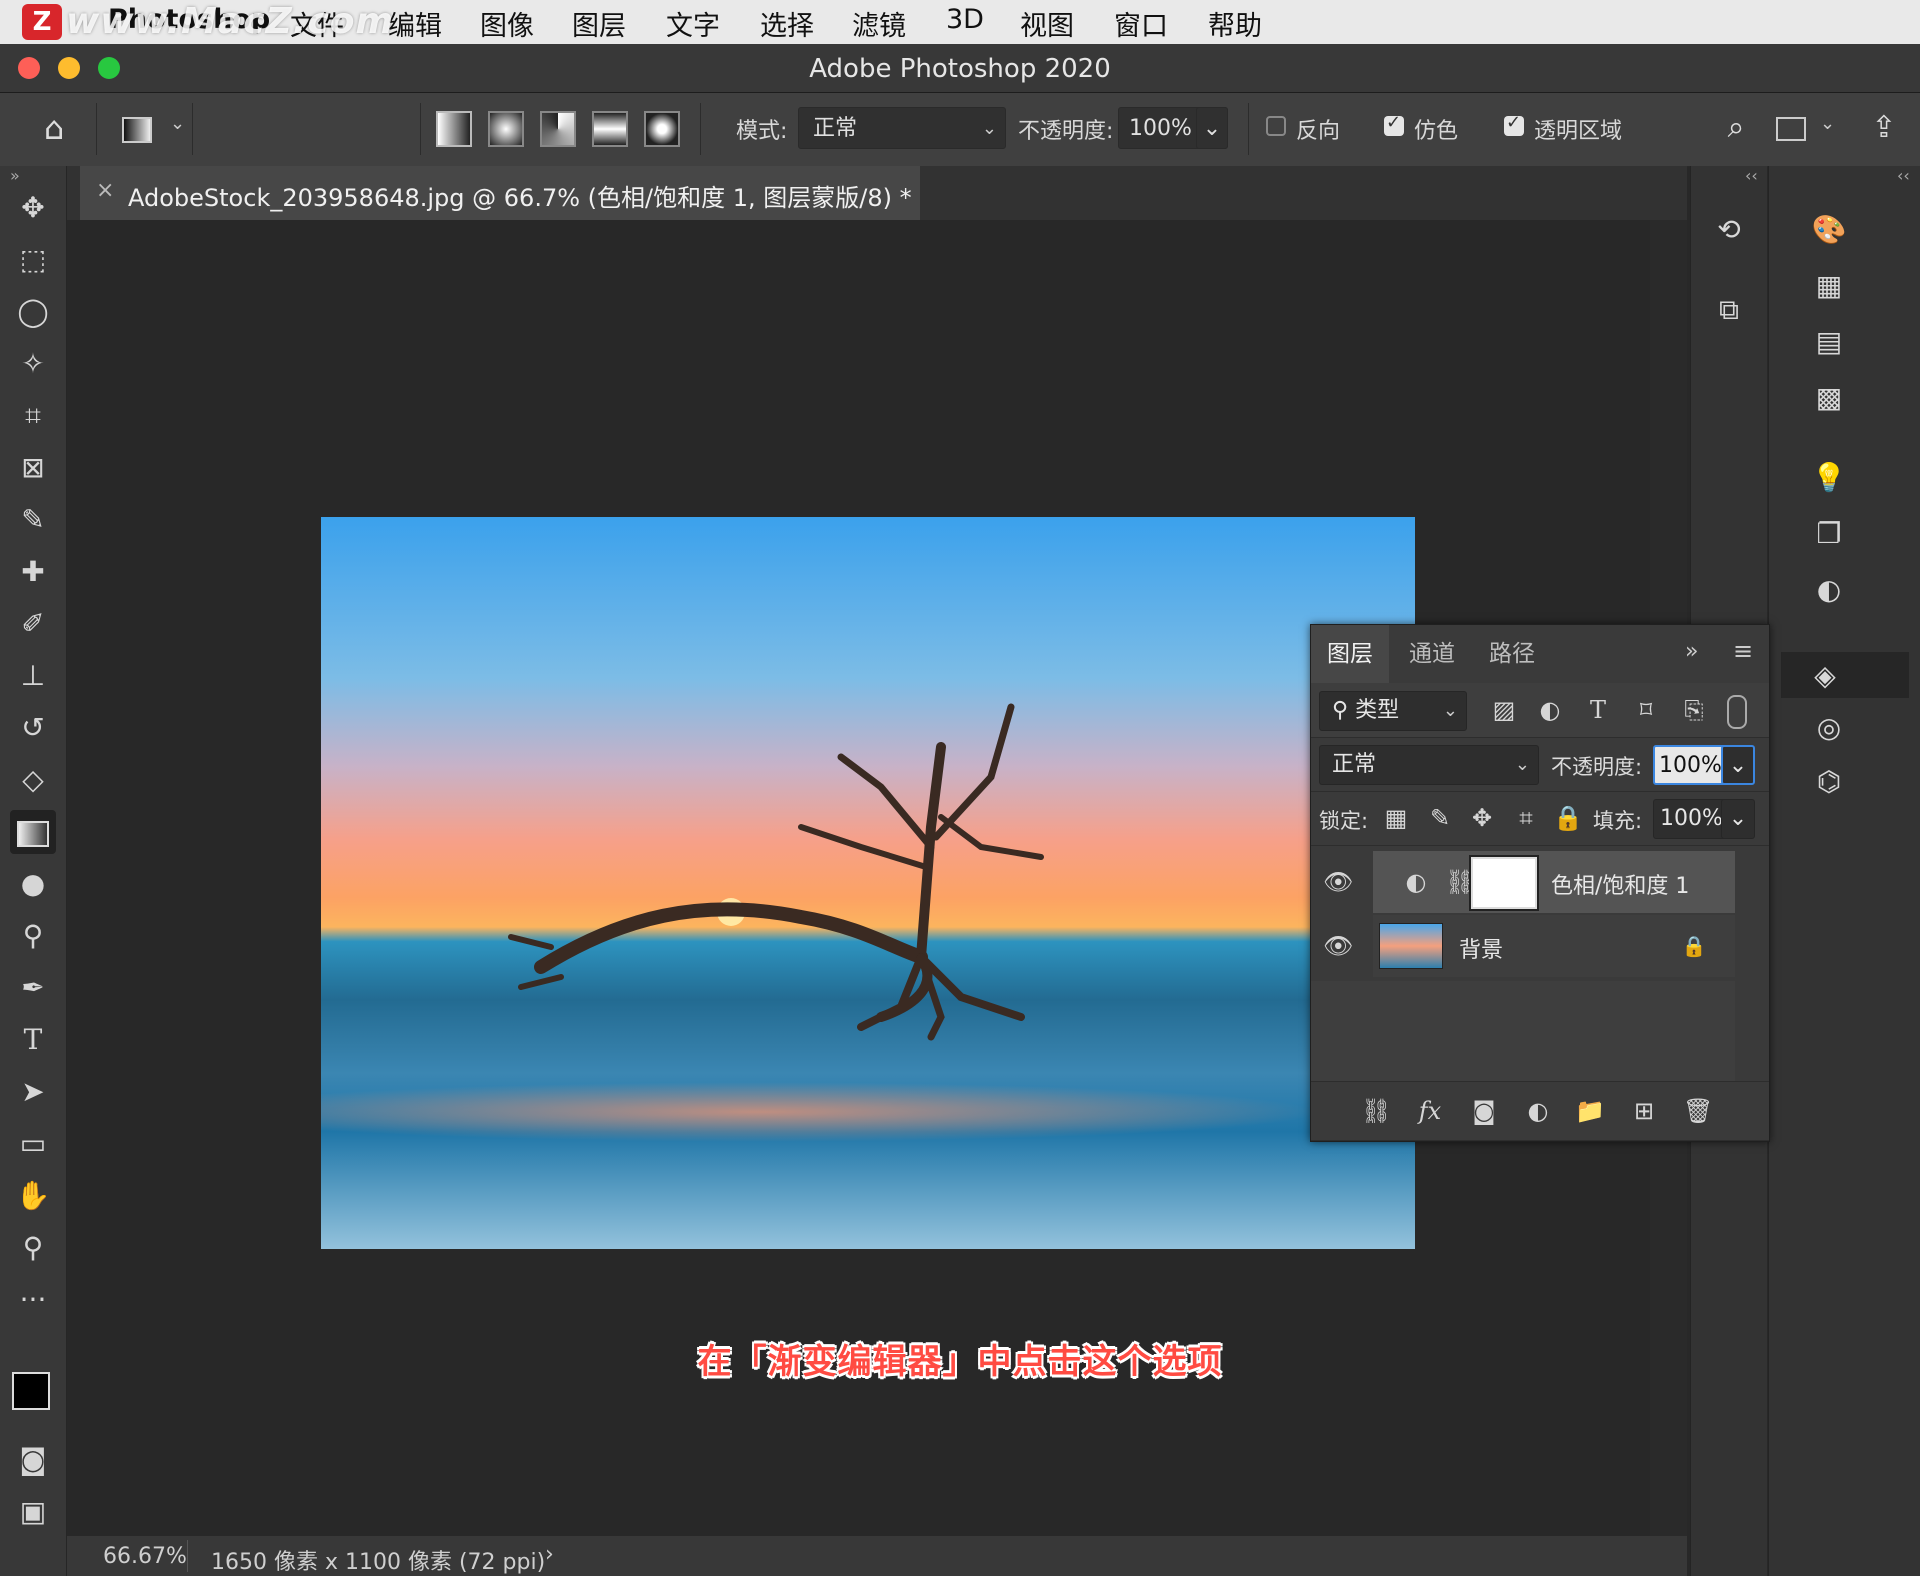 This screenshot has width=1920, height=1576. I want to click on layer-name: 背景, so click(1481, 948).